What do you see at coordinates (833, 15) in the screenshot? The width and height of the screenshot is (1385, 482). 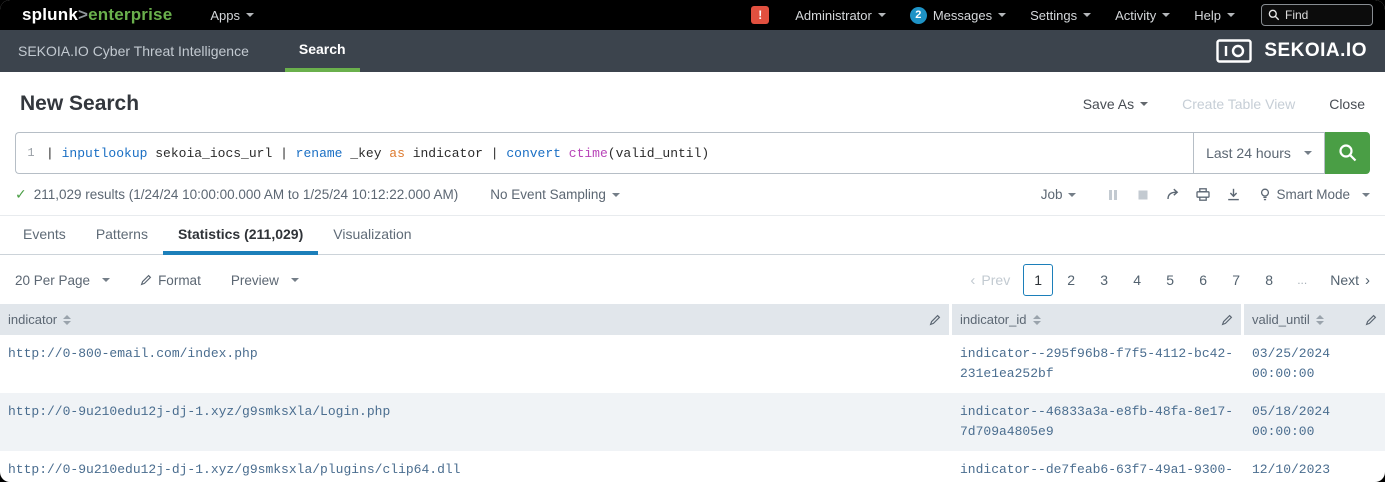 I see `user-menu-label: Administrator` at bounding box center [833, 15].